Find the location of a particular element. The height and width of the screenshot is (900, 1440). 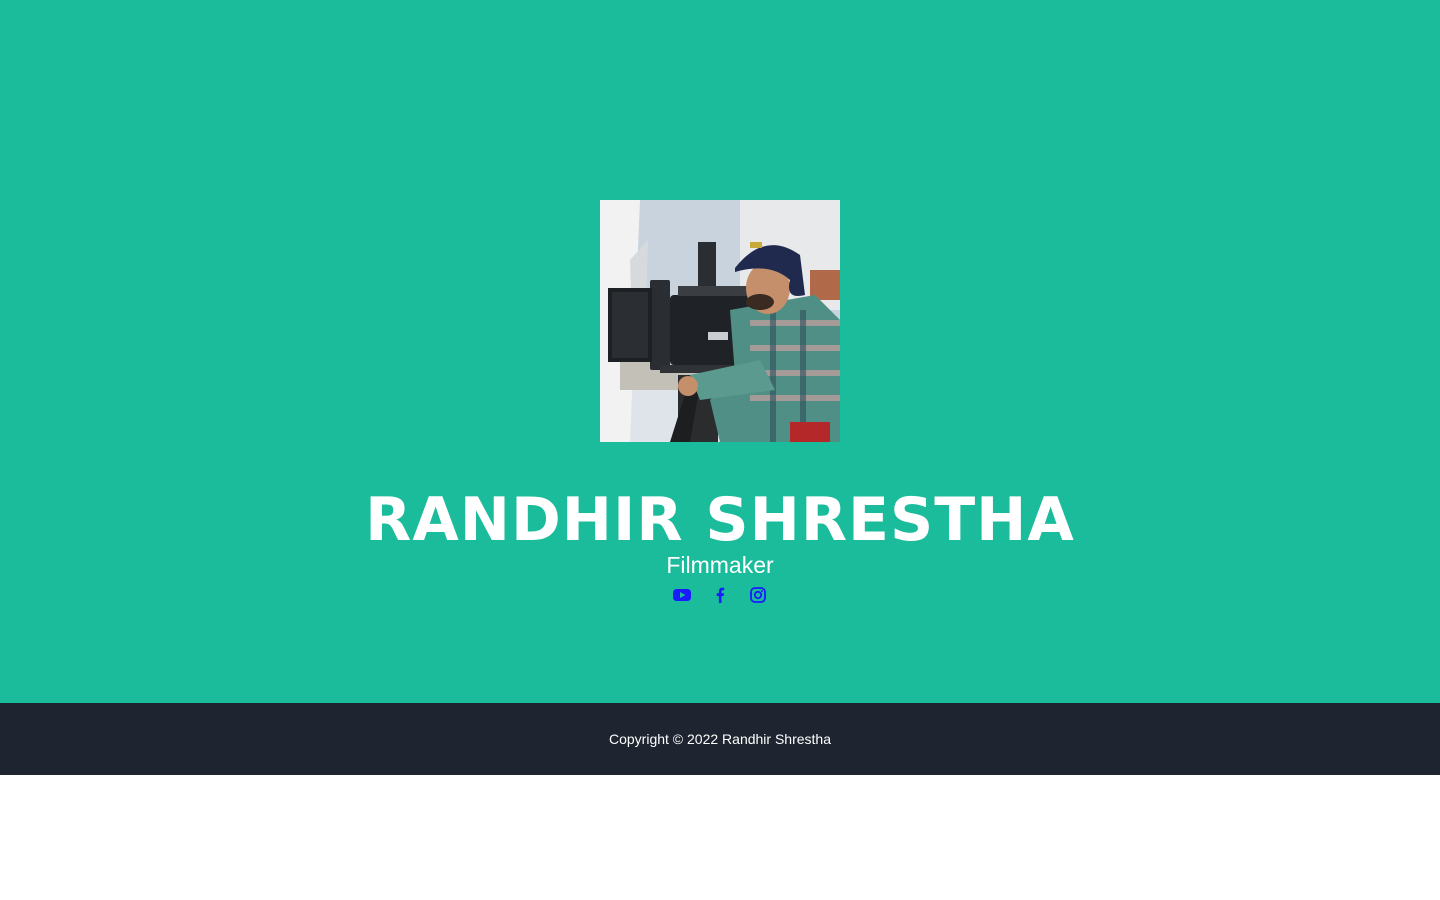

youtube-icon is located at coordinates (682, 595).